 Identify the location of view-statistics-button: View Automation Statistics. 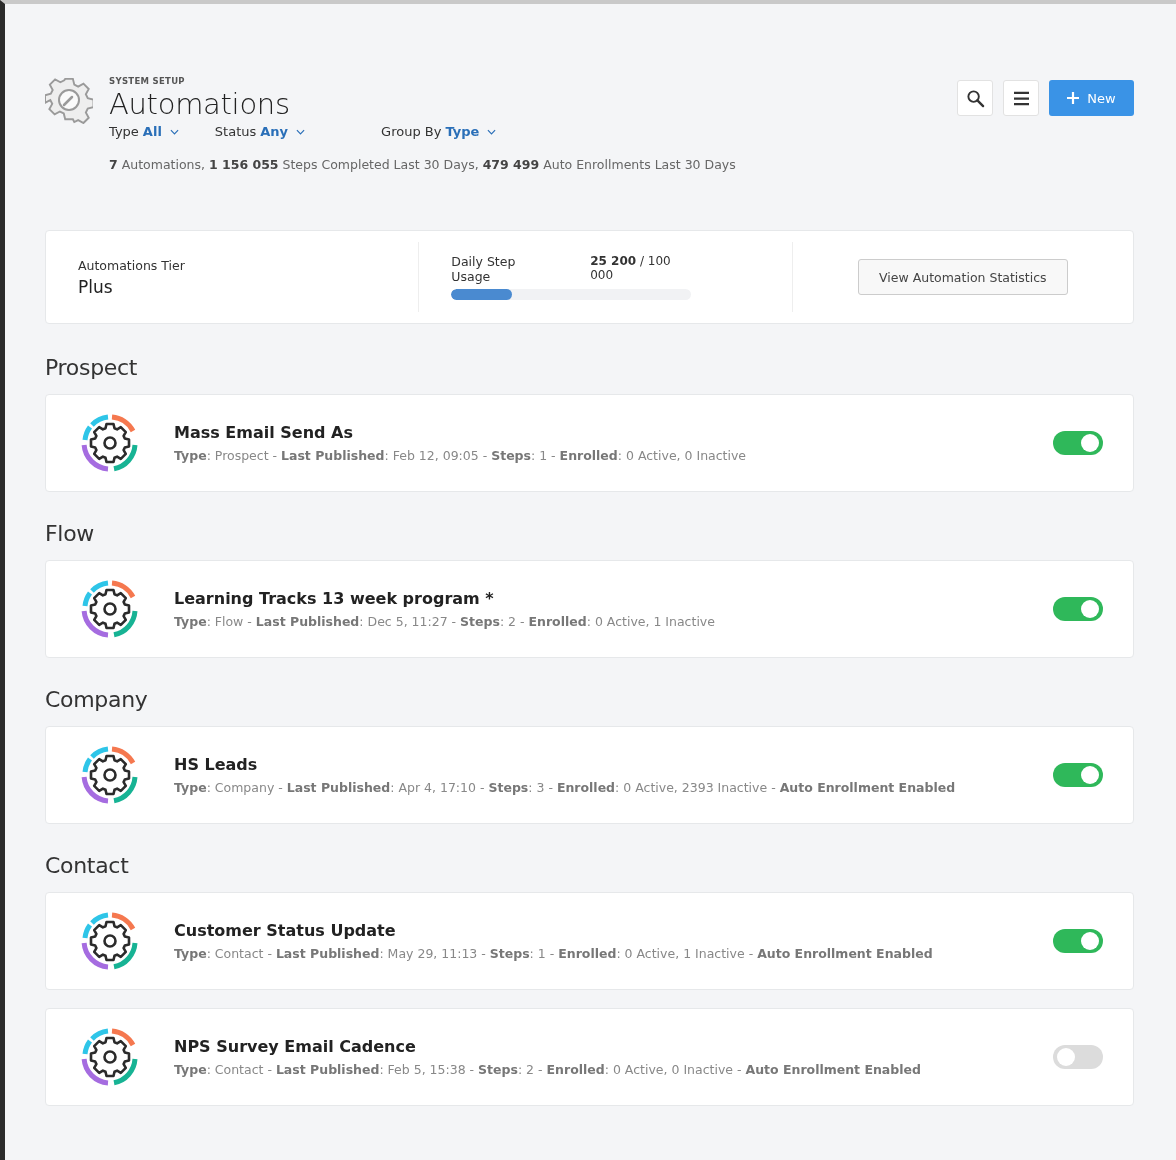
(963, 277).